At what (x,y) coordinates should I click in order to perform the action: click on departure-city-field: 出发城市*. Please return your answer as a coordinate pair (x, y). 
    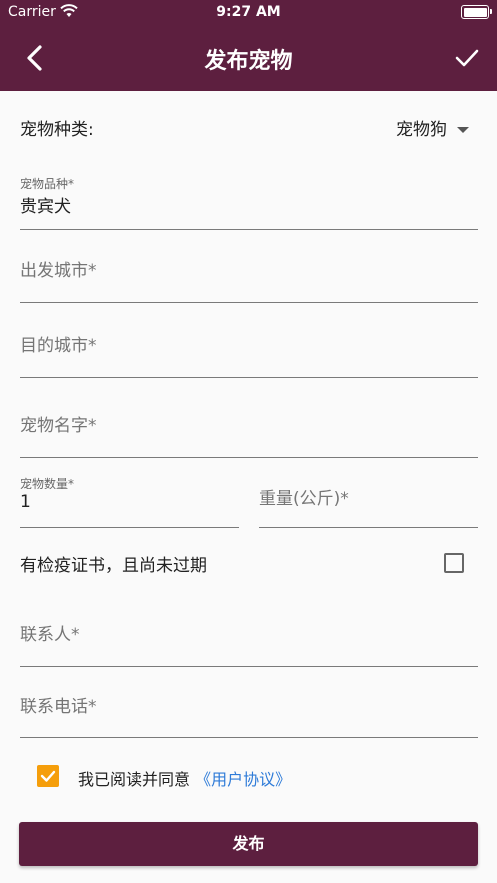
    Looking at the image, I should click on (249, 274).